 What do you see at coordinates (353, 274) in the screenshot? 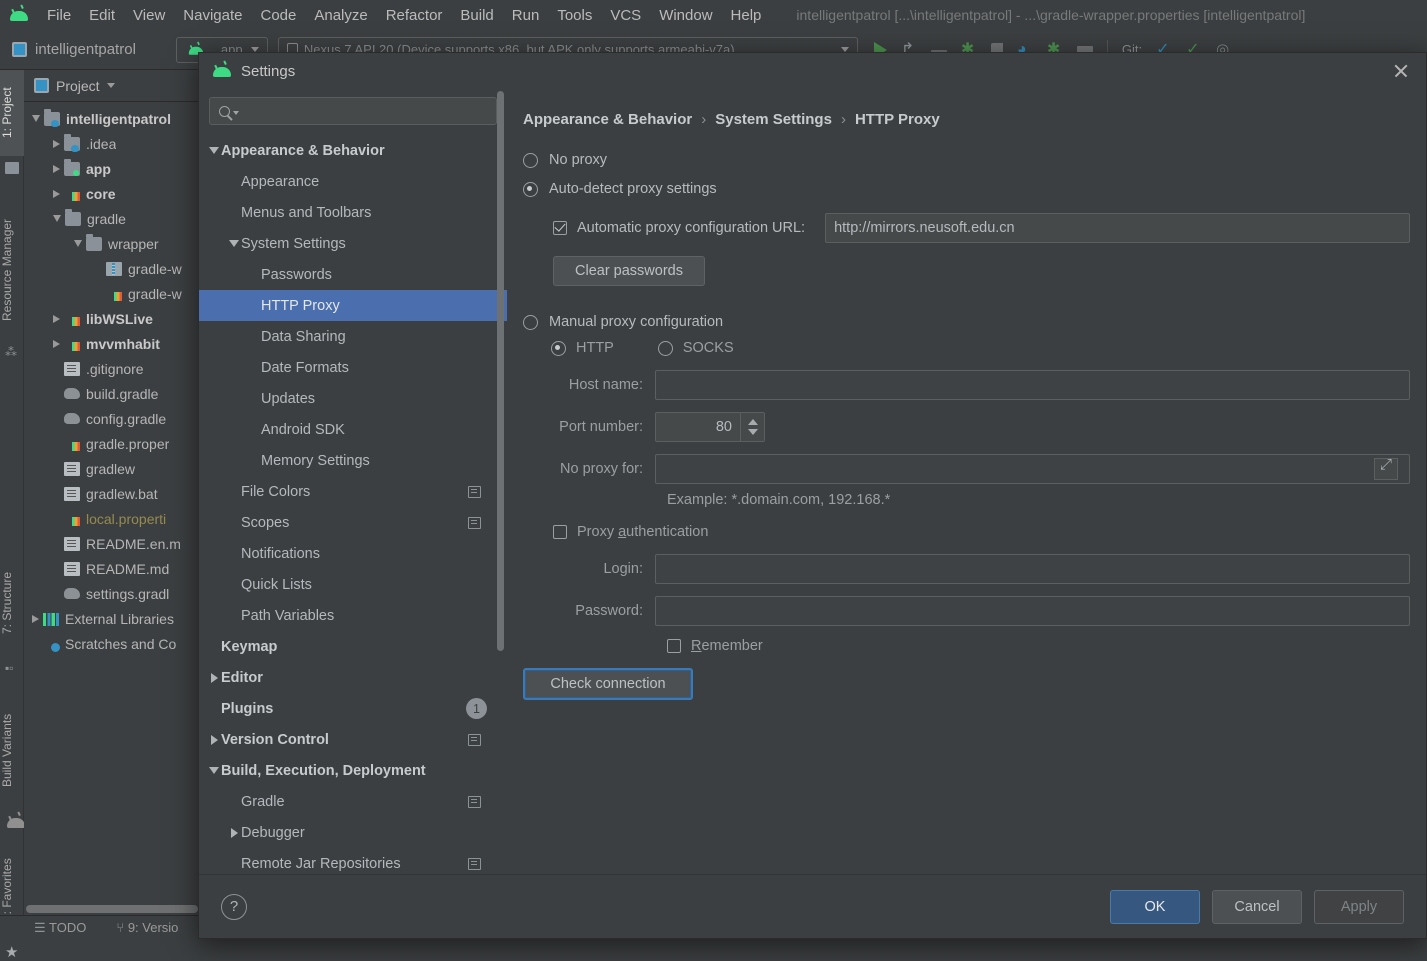
I see `settings-tree-item-passwords: Passwords` at bounding box center [353, 274].